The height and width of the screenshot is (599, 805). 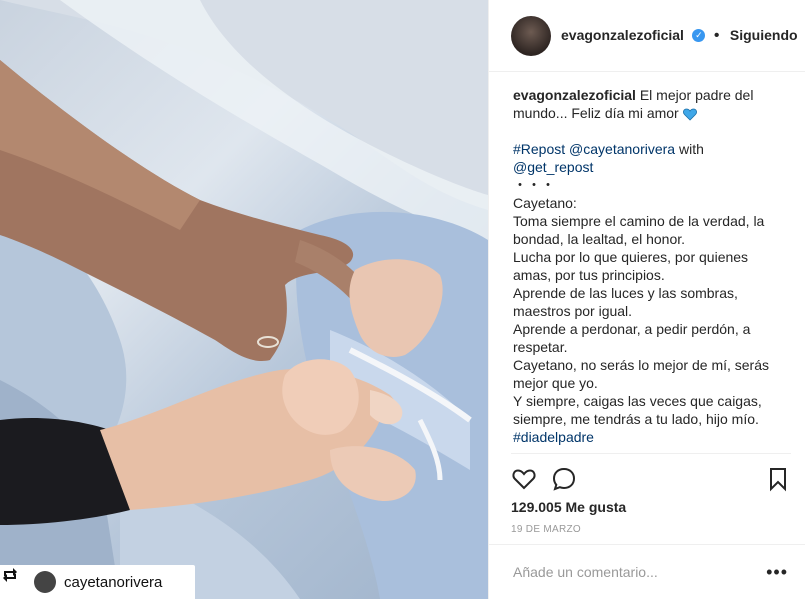 I want to click on comment-icon, so click(x=564, y=479).